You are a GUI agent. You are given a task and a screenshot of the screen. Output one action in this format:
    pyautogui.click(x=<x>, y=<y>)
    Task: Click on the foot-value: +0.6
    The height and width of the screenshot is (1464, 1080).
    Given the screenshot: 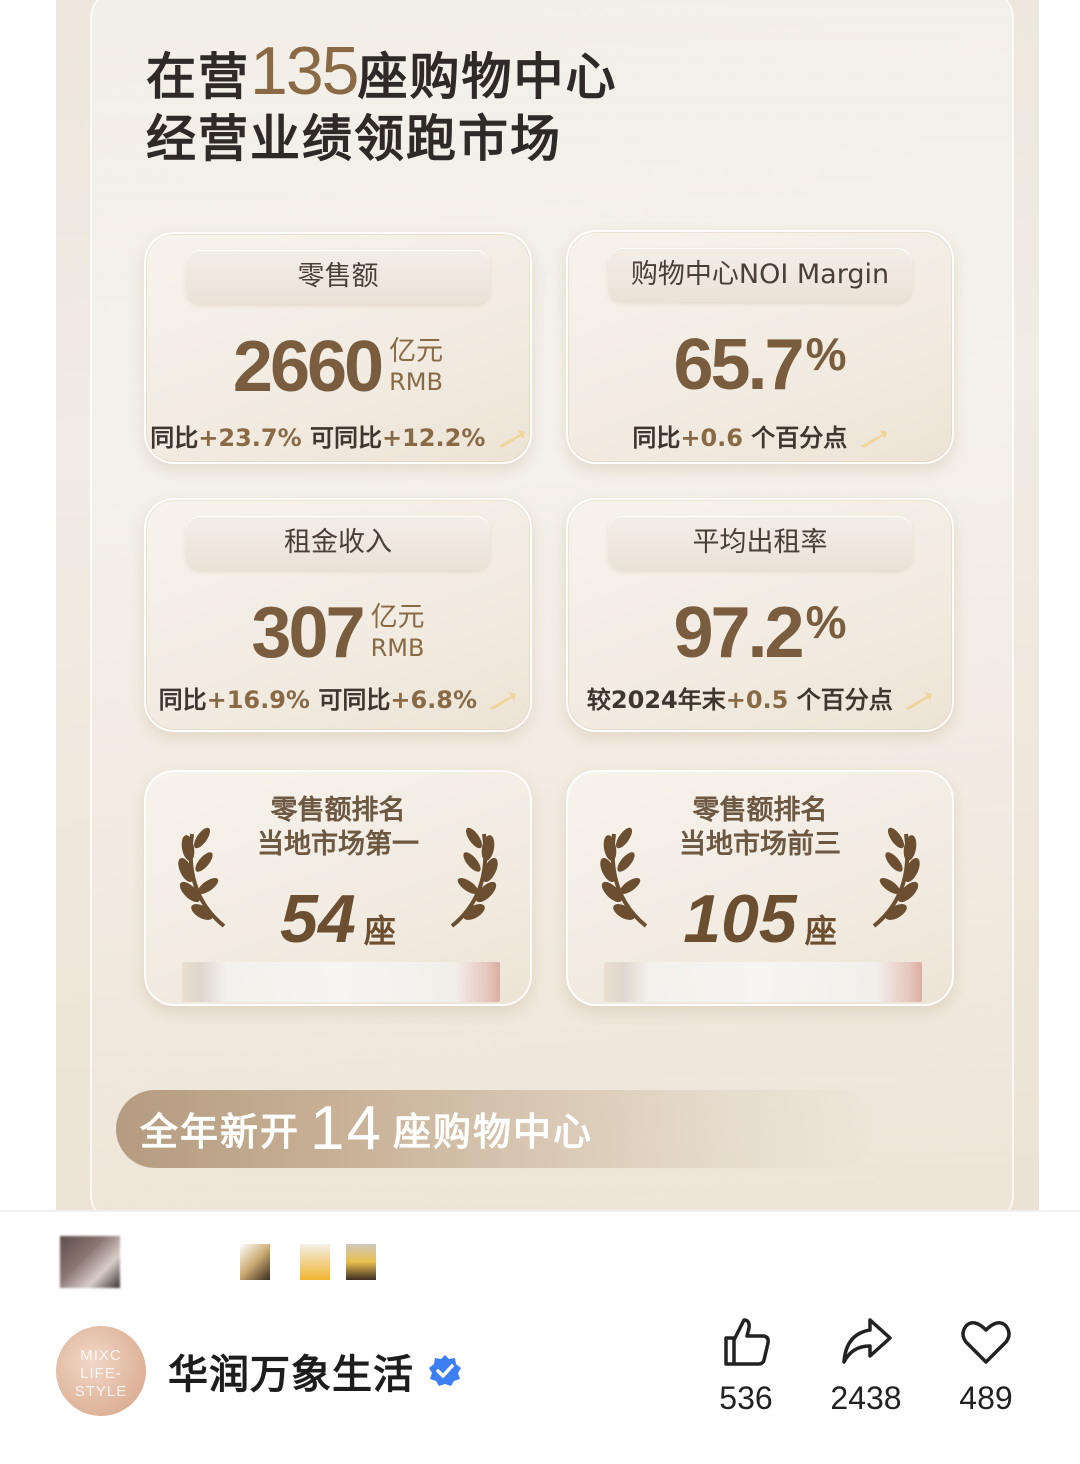 What is the action you would take?
    pyautogui.click(x=711, y=438)
    